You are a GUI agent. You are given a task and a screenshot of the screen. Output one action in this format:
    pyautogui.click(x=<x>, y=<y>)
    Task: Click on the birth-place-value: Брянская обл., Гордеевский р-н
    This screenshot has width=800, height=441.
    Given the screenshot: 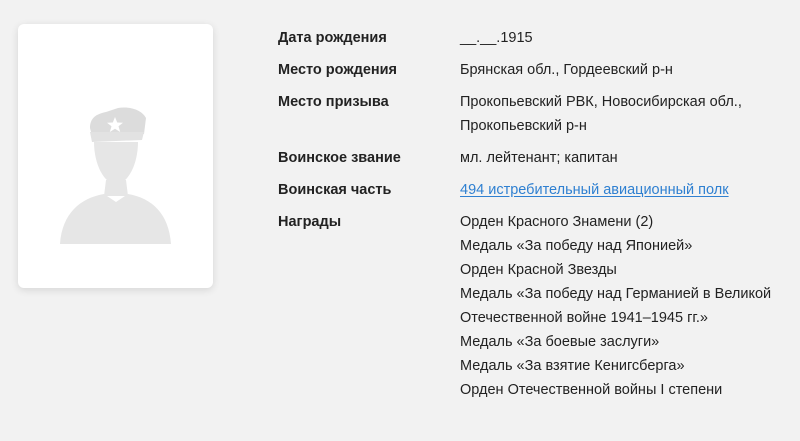 What is the action you would take?
    pyautogui.click(x=566, y=70)
    